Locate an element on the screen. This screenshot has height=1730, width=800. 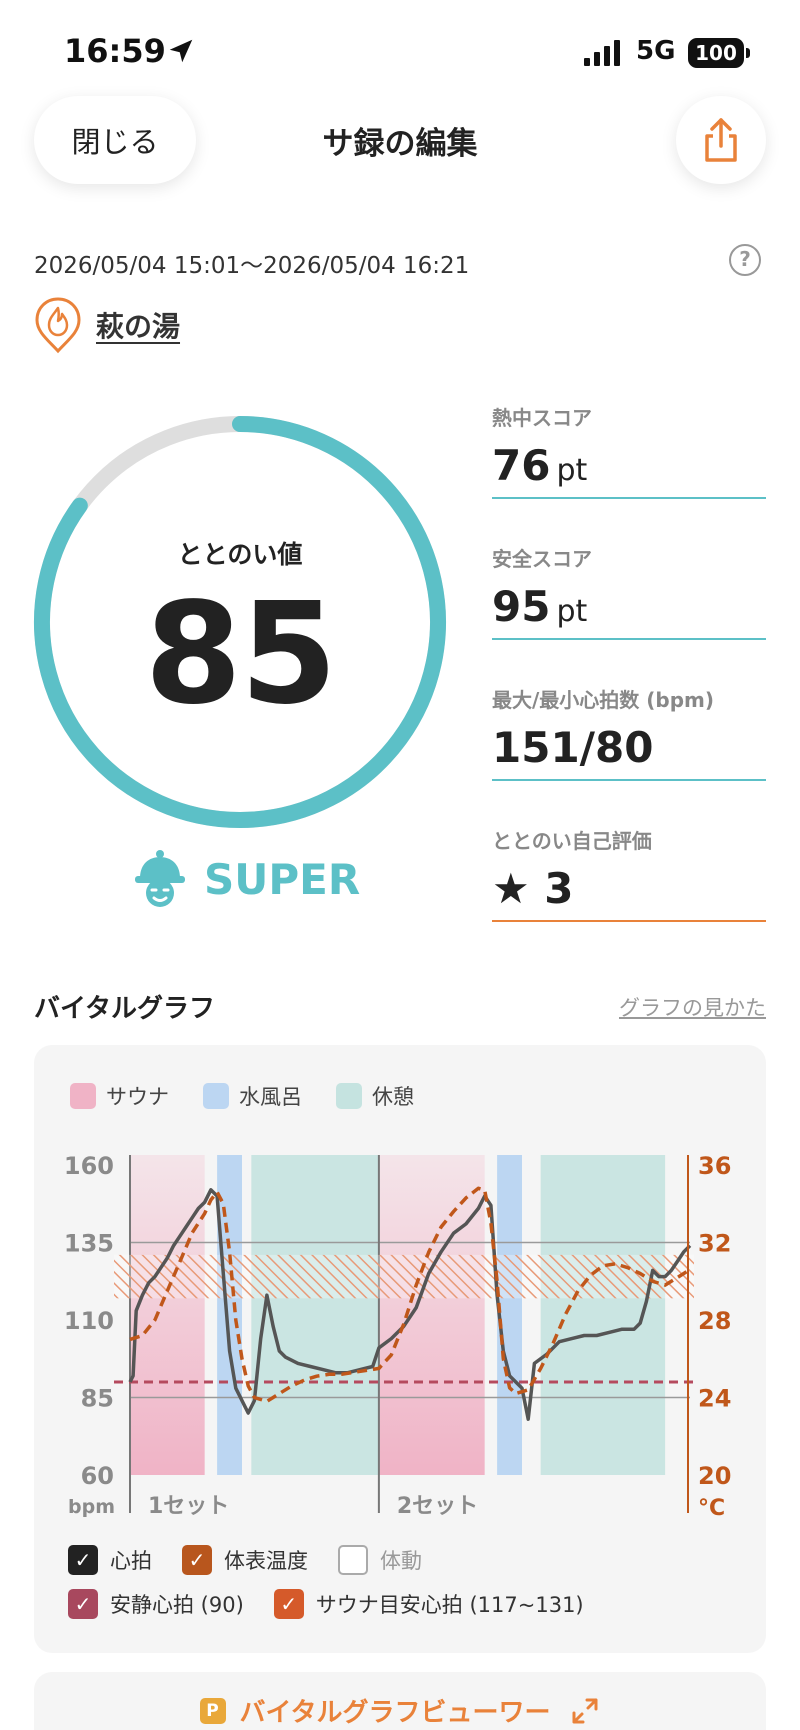
network-type: 5G is located at coordinates (656, 51).